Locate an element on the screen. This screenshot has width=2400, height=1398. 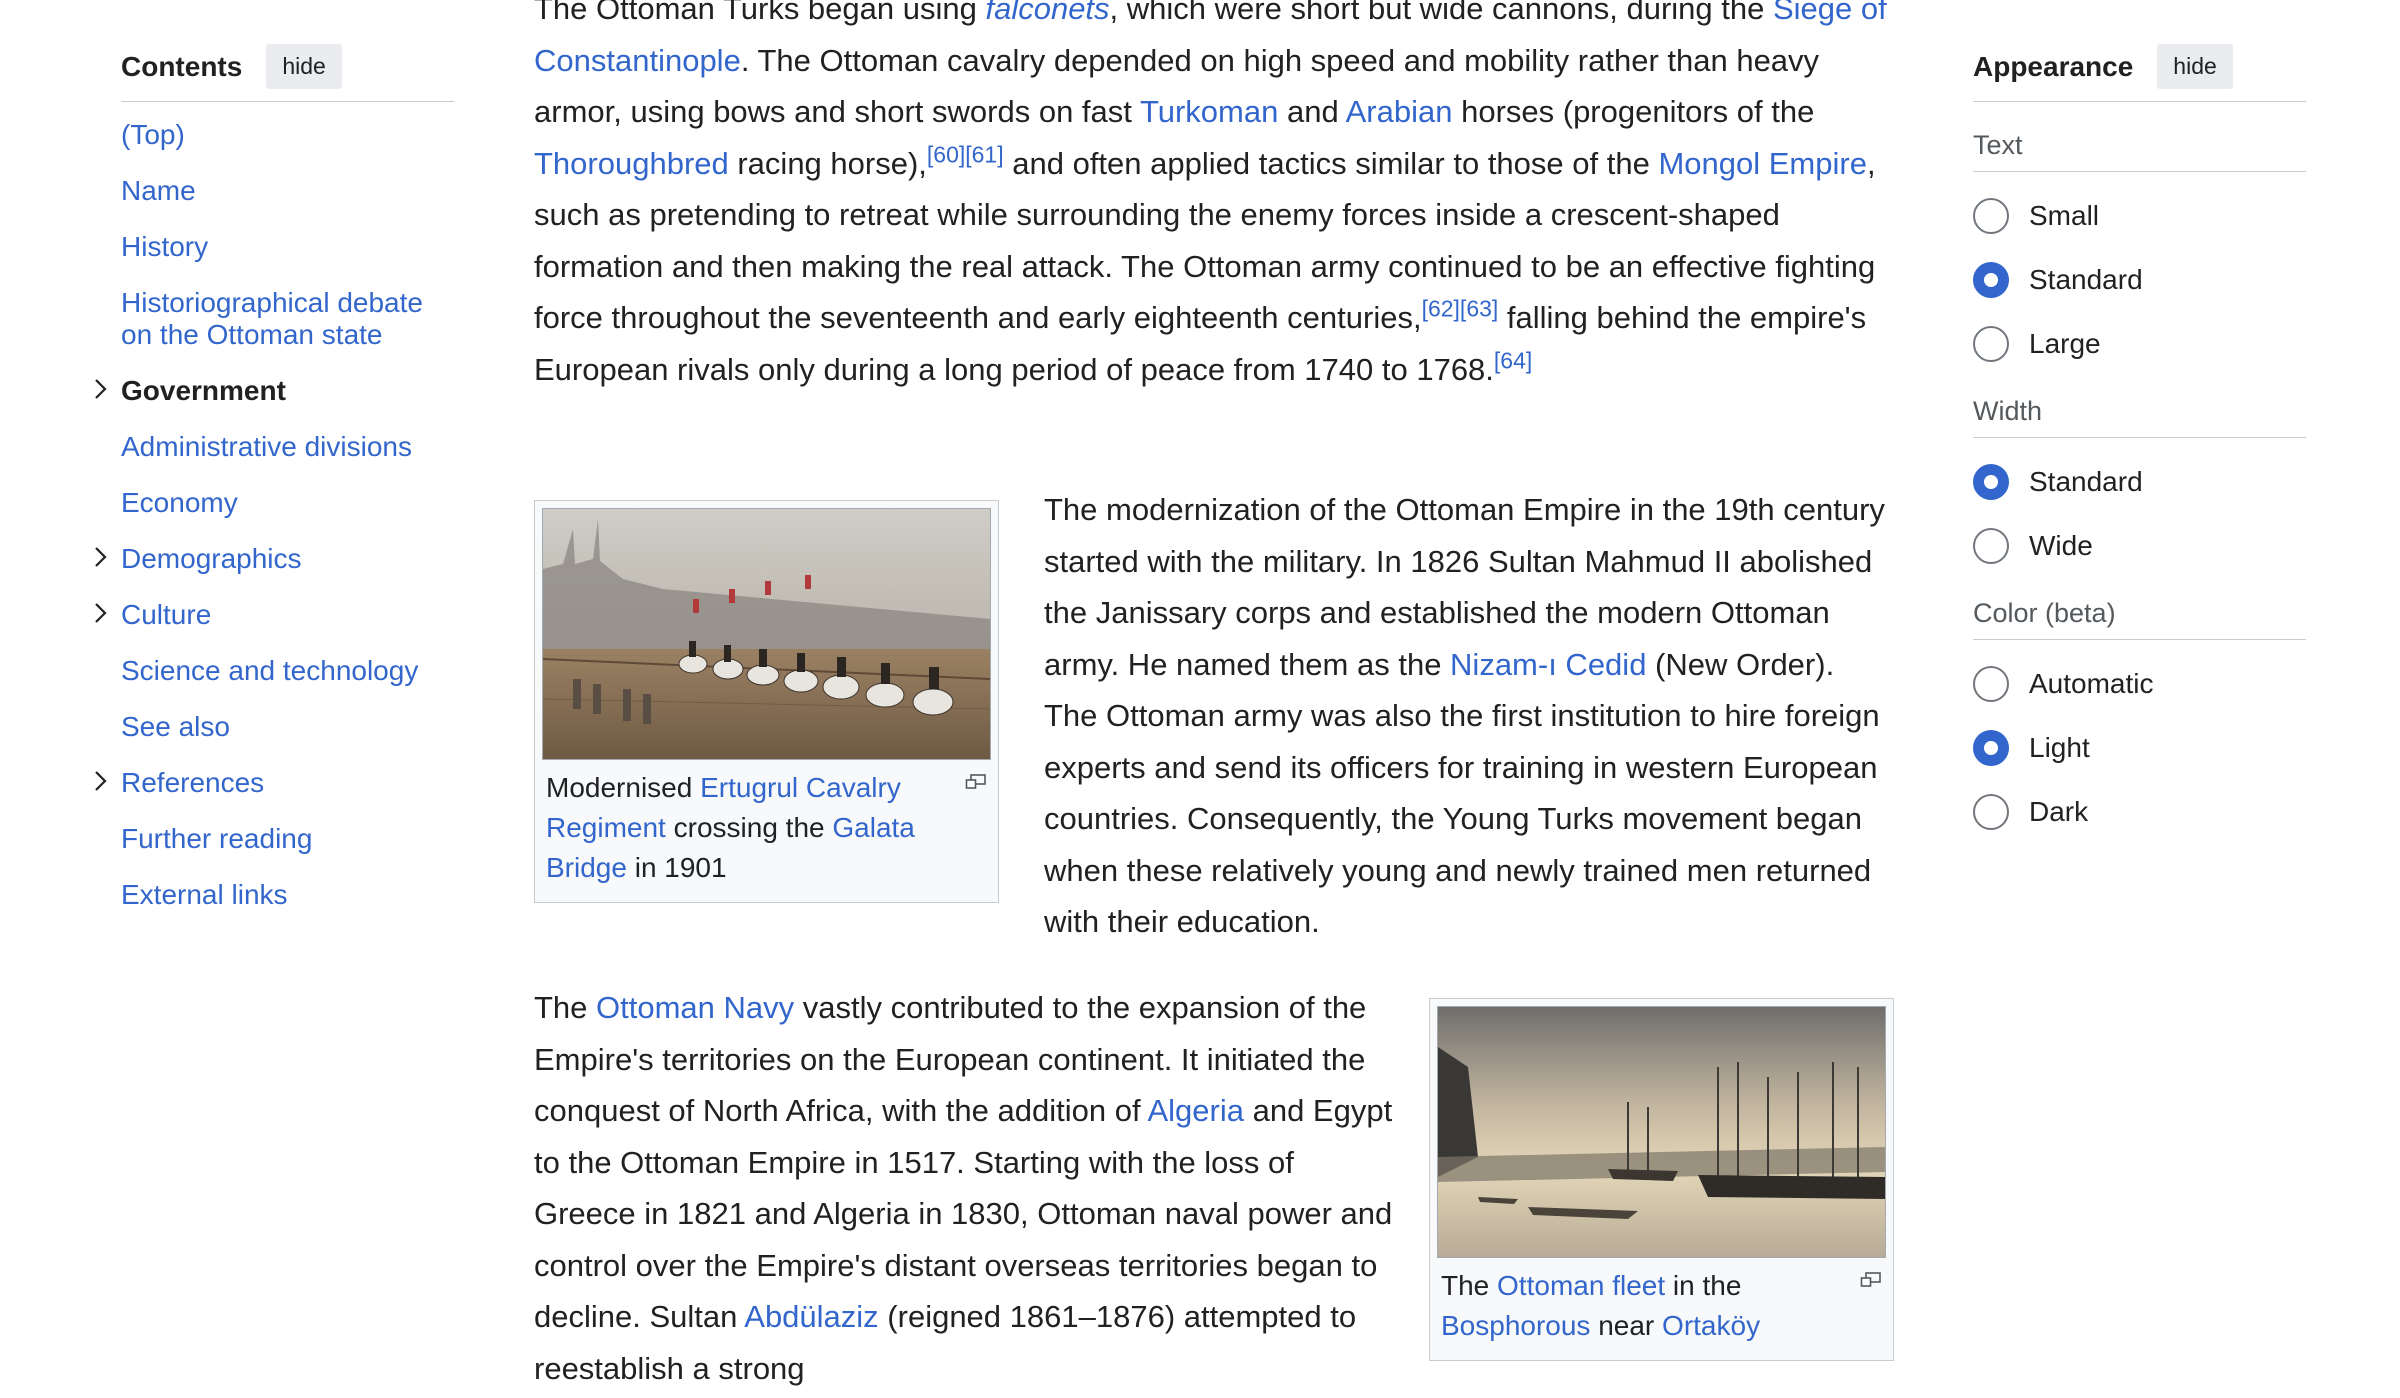
toc-item-label: Demographics is located at coordinates (211, 558).